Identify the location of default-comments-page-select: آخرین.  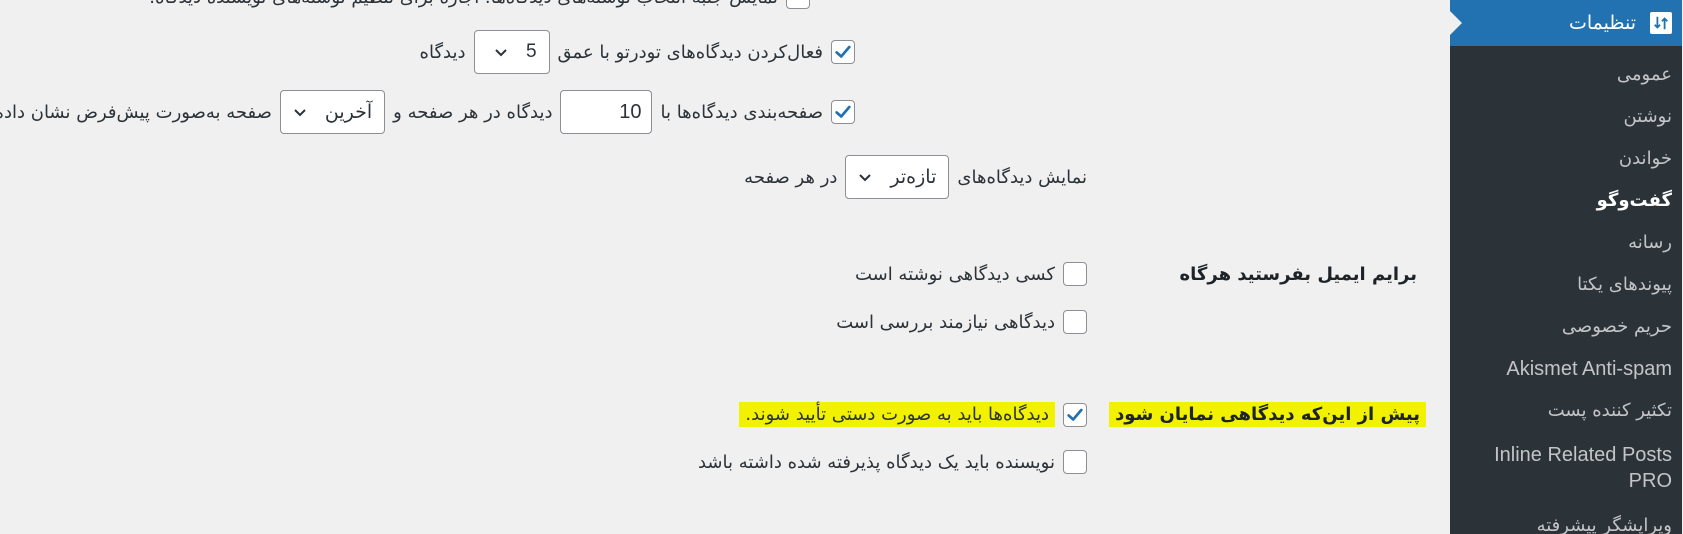
(333, 112).